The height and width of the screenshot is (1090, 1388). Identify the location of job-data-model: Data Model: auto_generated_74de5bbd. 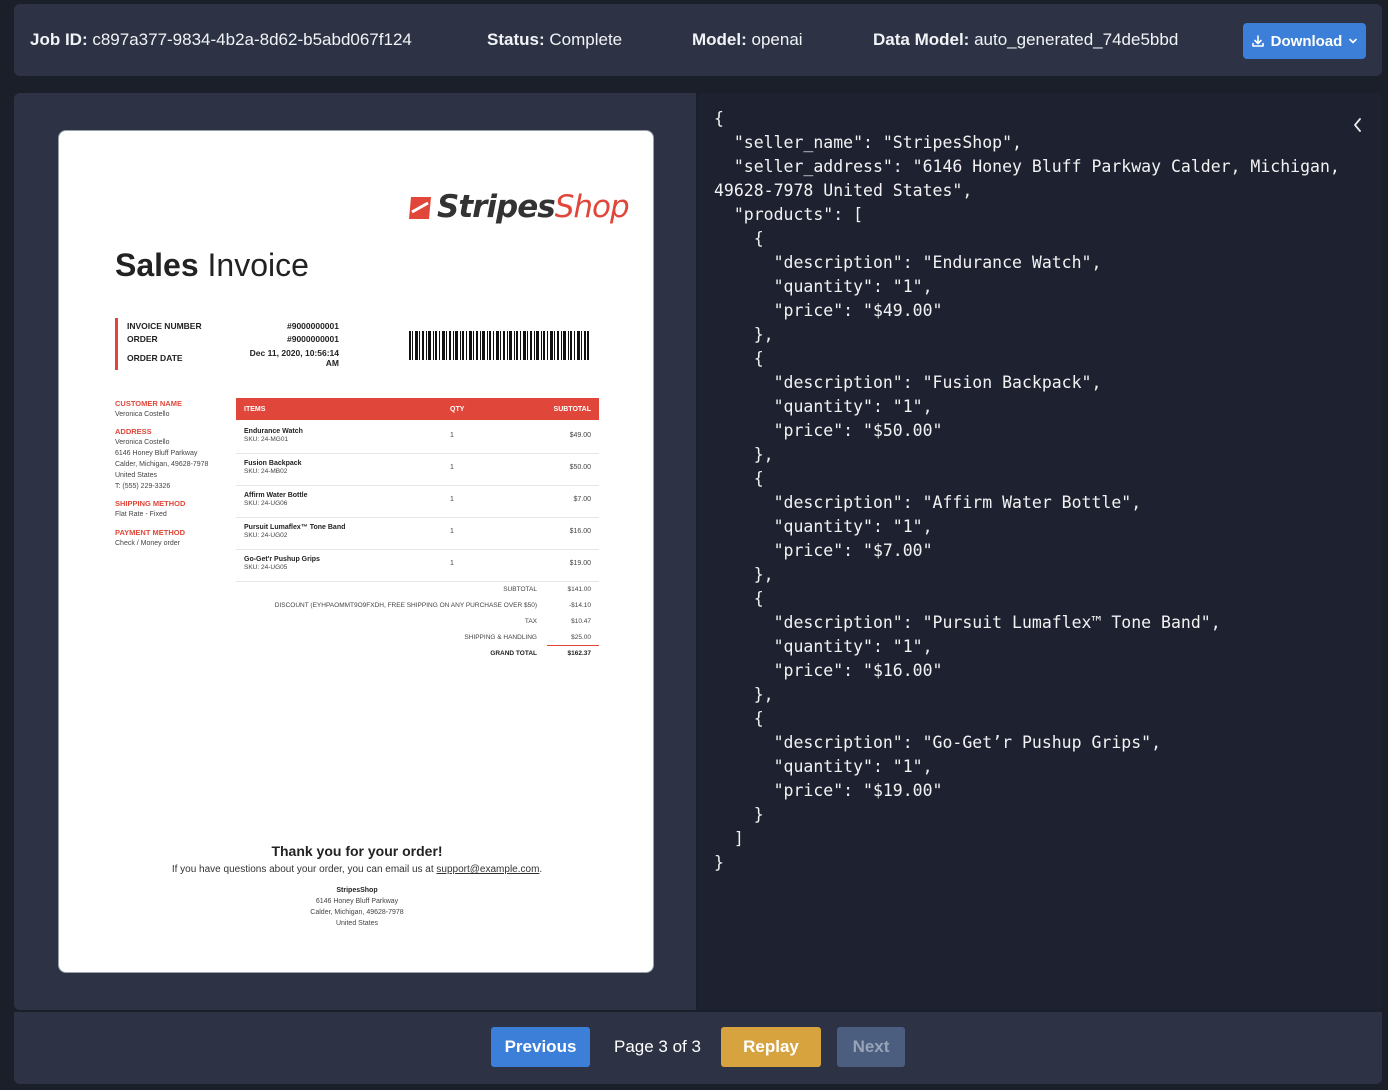
(1025, 40).